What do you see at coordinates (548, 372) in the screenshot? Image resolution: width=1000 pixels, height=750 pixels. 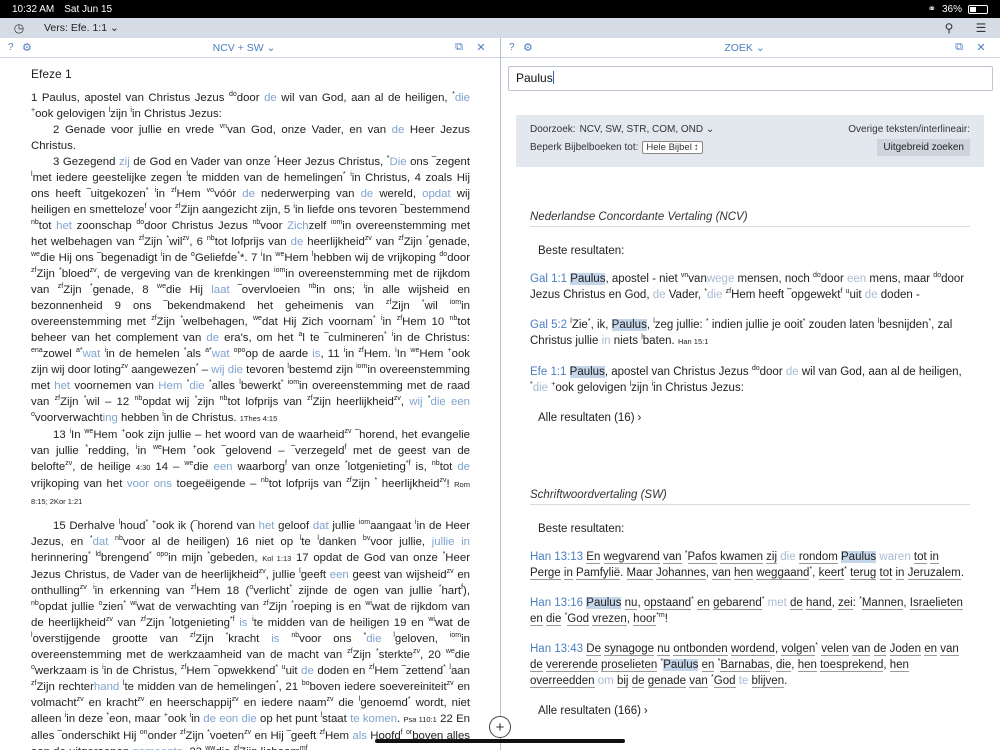 I see `result-ref: Efe 1:1` at bounding box center [548, 372].